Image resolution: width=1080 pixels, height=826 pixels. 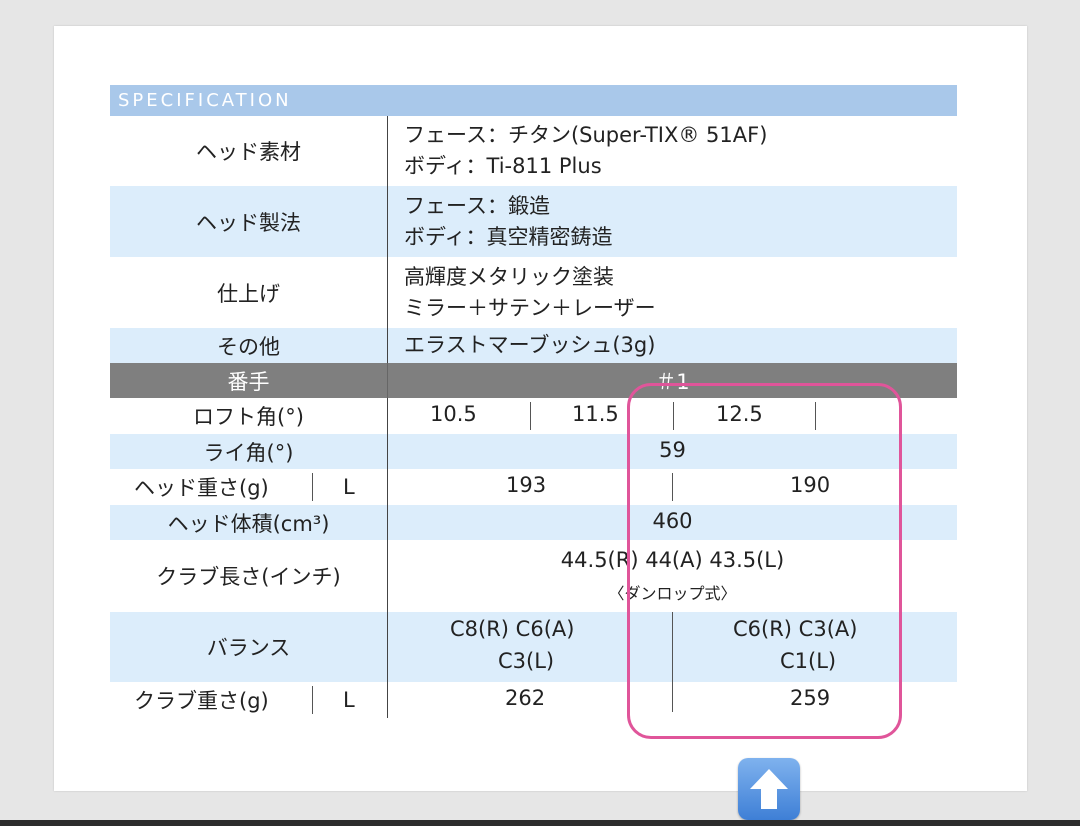 I want to click on row-label-group: クラブ重さ(g) L, so click(x=248, y=700).